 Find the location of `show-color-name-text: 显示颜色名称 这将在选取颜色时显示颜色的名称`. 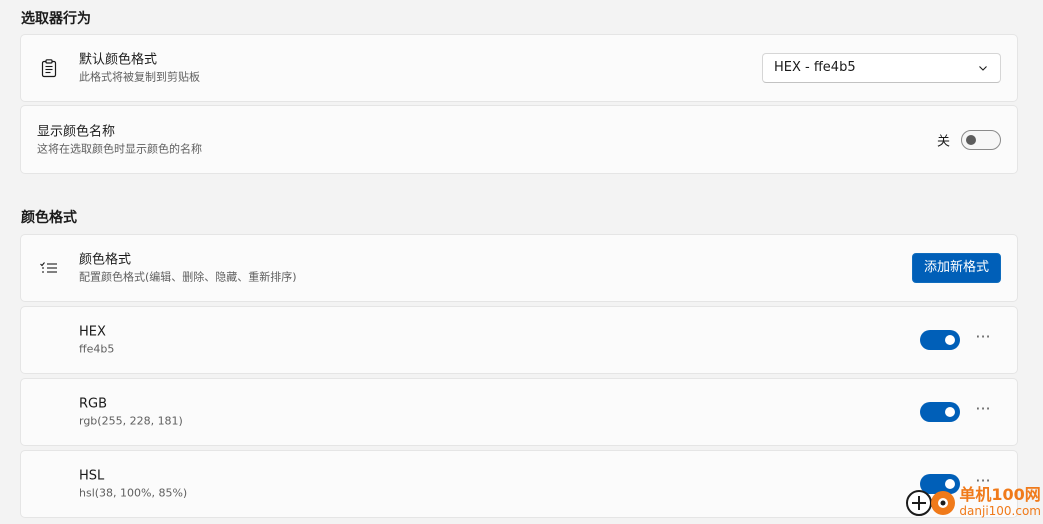

show-color-name-text: 显示颜色名称 这将在选取颜色时显示颜色的名称 is located at coordinates (119, 139).